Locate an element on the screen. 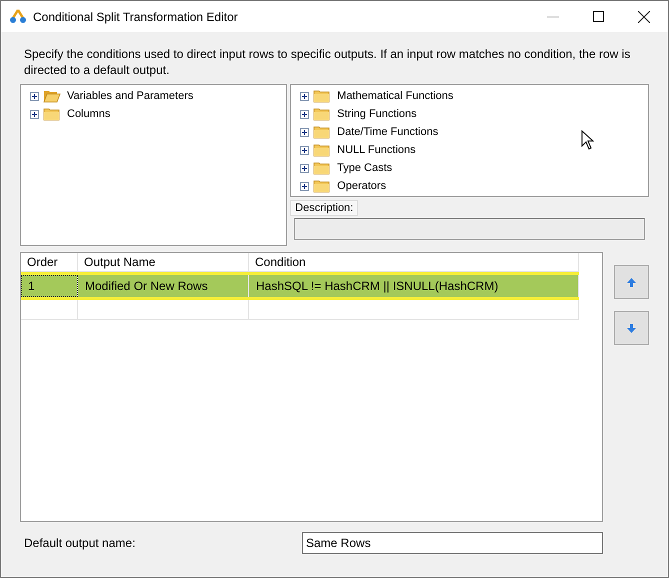 This screenshot has width=669, height=578. down-arrow-icon is located at coordinates (631, 328).